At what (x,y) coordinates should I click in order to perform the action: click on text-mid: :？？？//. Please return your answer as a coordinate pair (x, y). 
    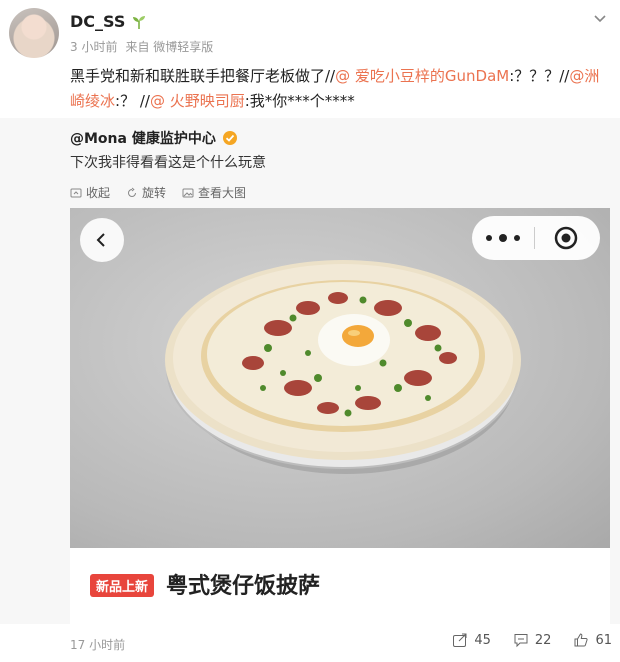
    Looking at the image, I should click on (539, 76).